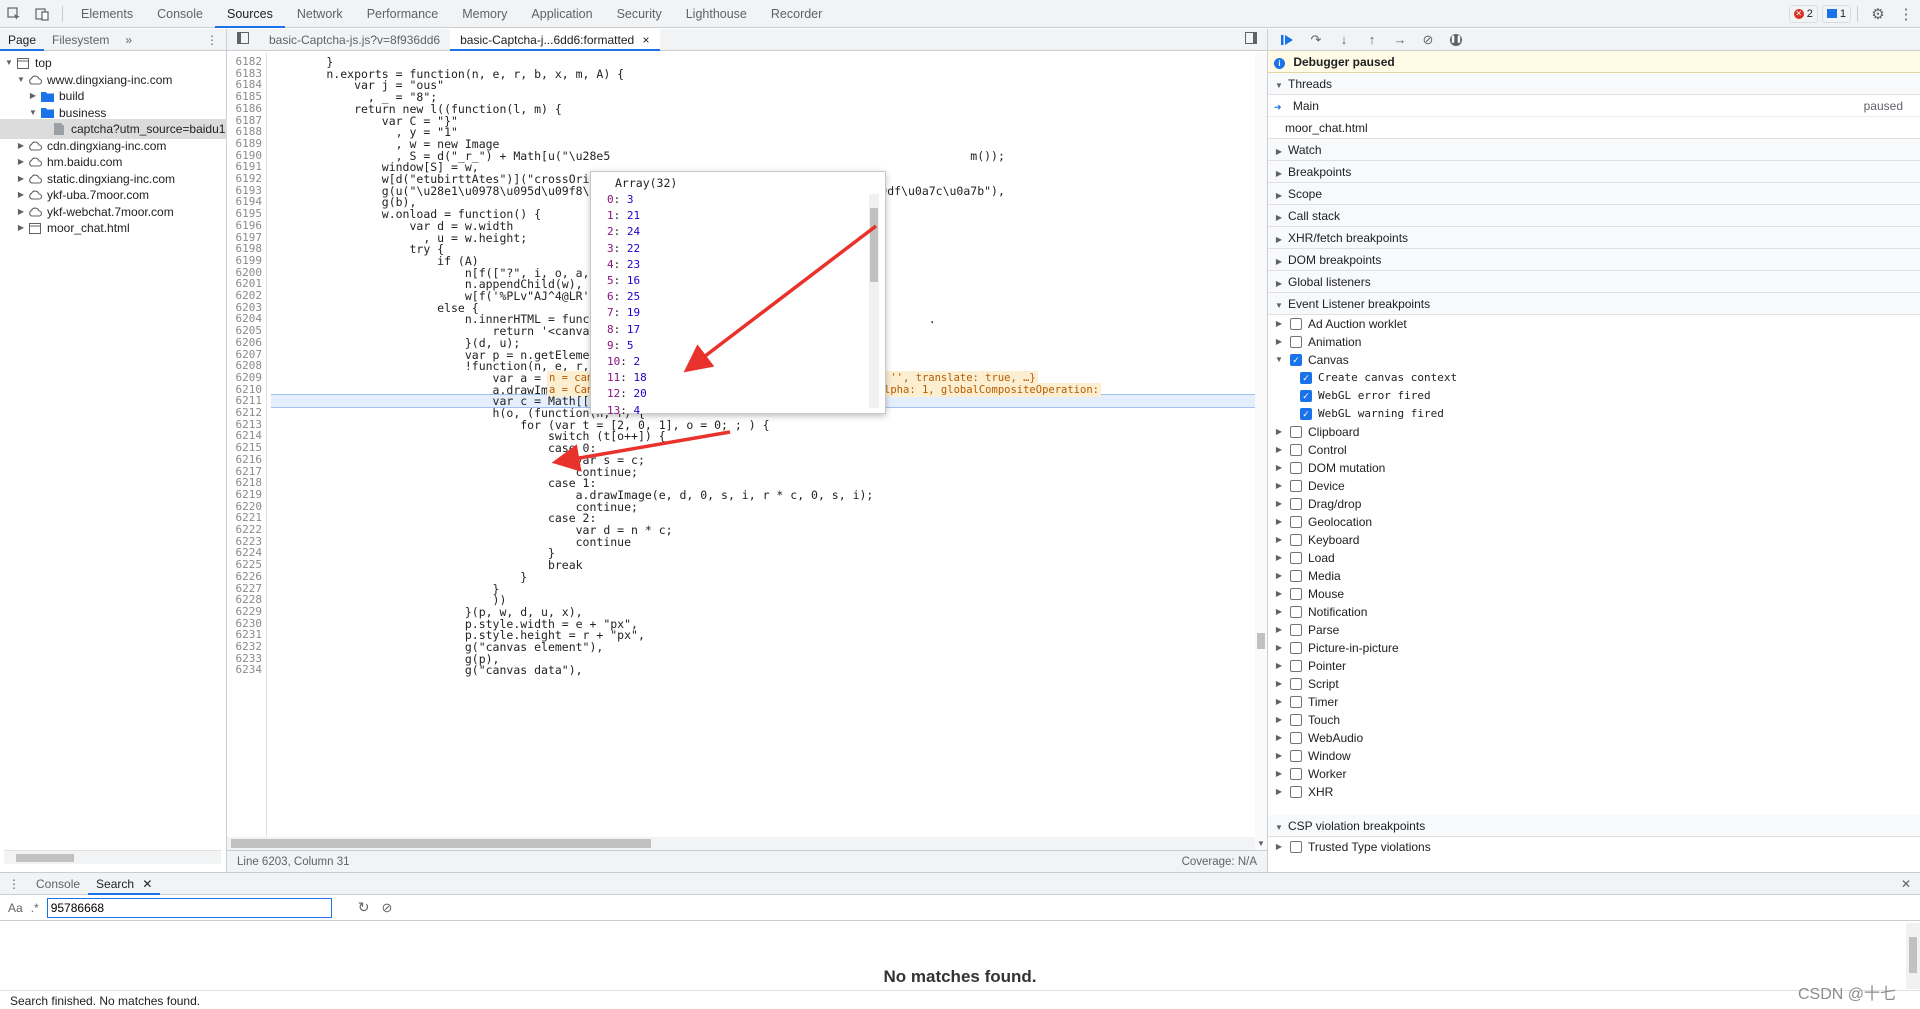  I want to click on array-item: 9: 5, so click(620, 346).